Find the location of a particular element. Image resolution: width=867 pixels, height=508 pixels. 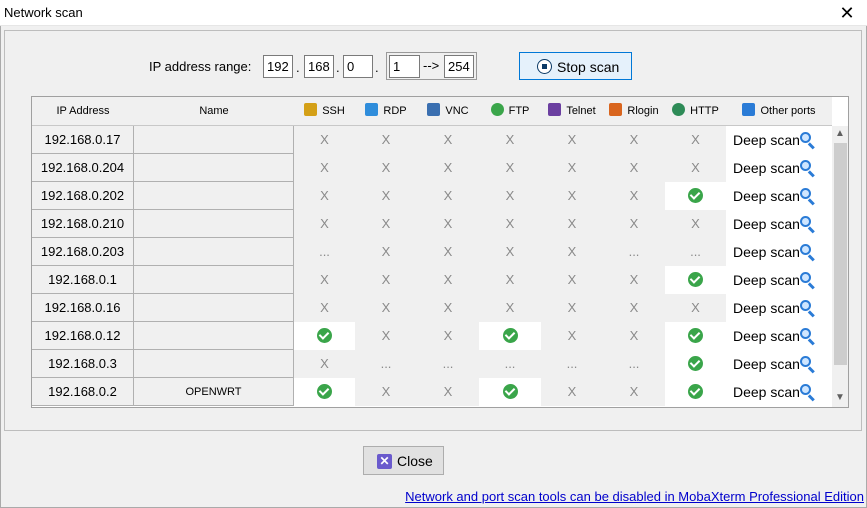

scroll-down-icon: ▼ is located at coordinates (840, 397).